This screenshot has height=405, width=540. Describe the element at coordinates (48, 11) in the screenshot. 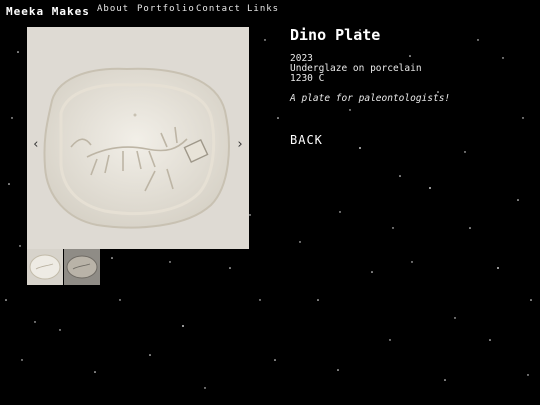

I see `site-logo: Meeka Makes` at that location.